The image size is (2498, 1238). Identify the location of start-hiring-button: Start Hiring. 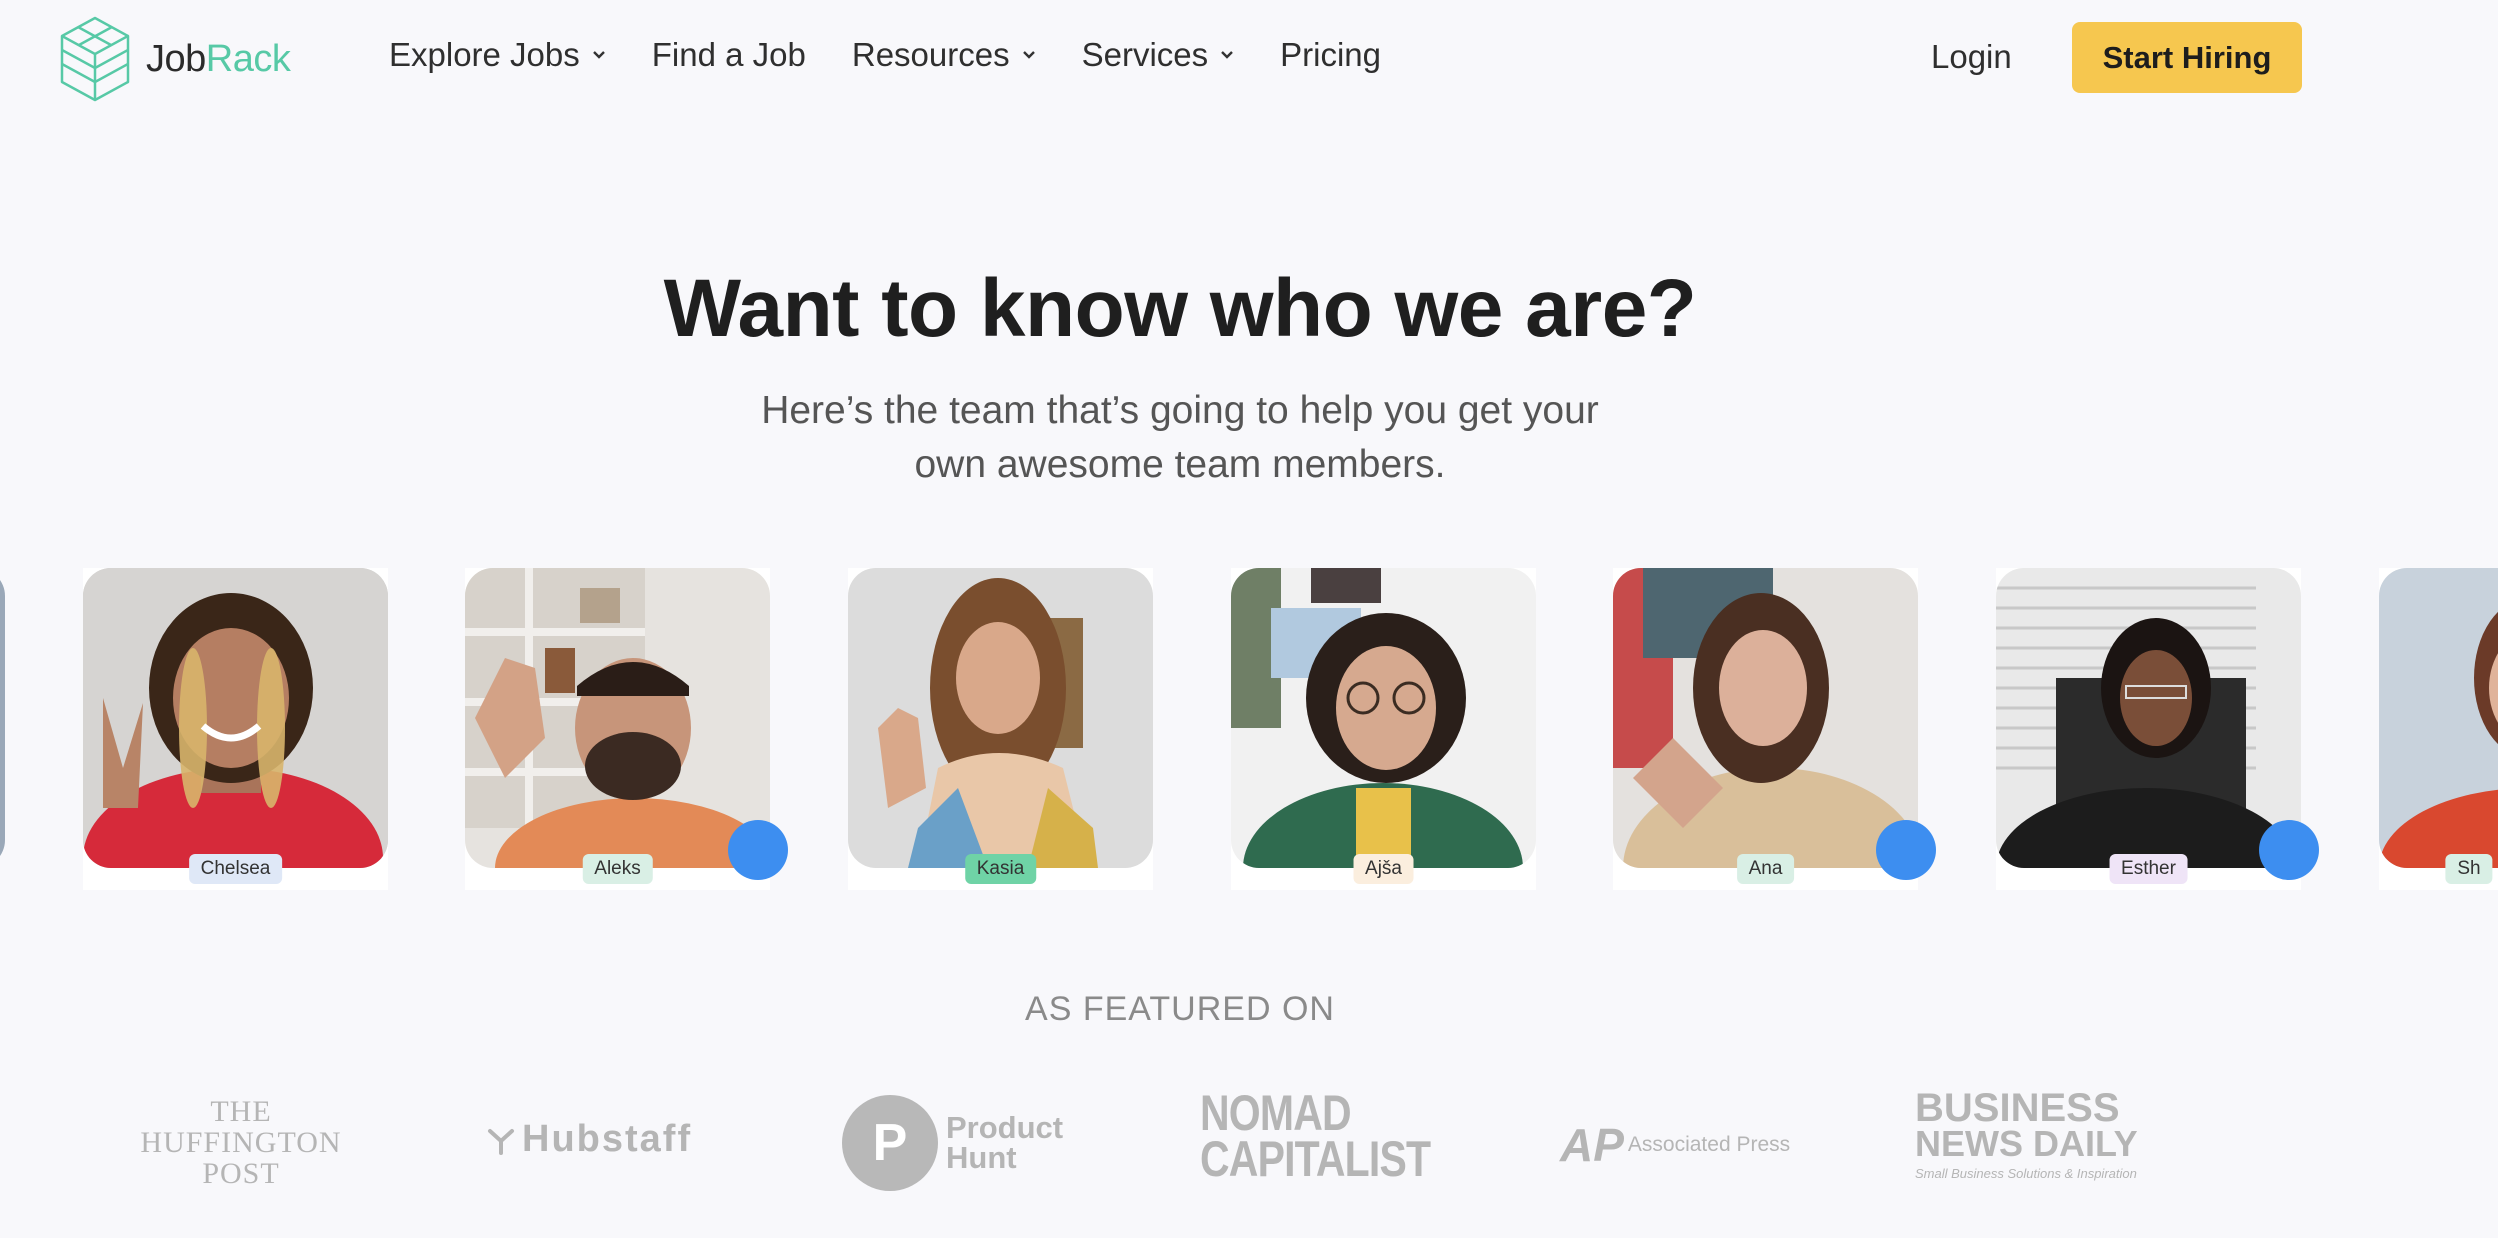
(2187, 57).